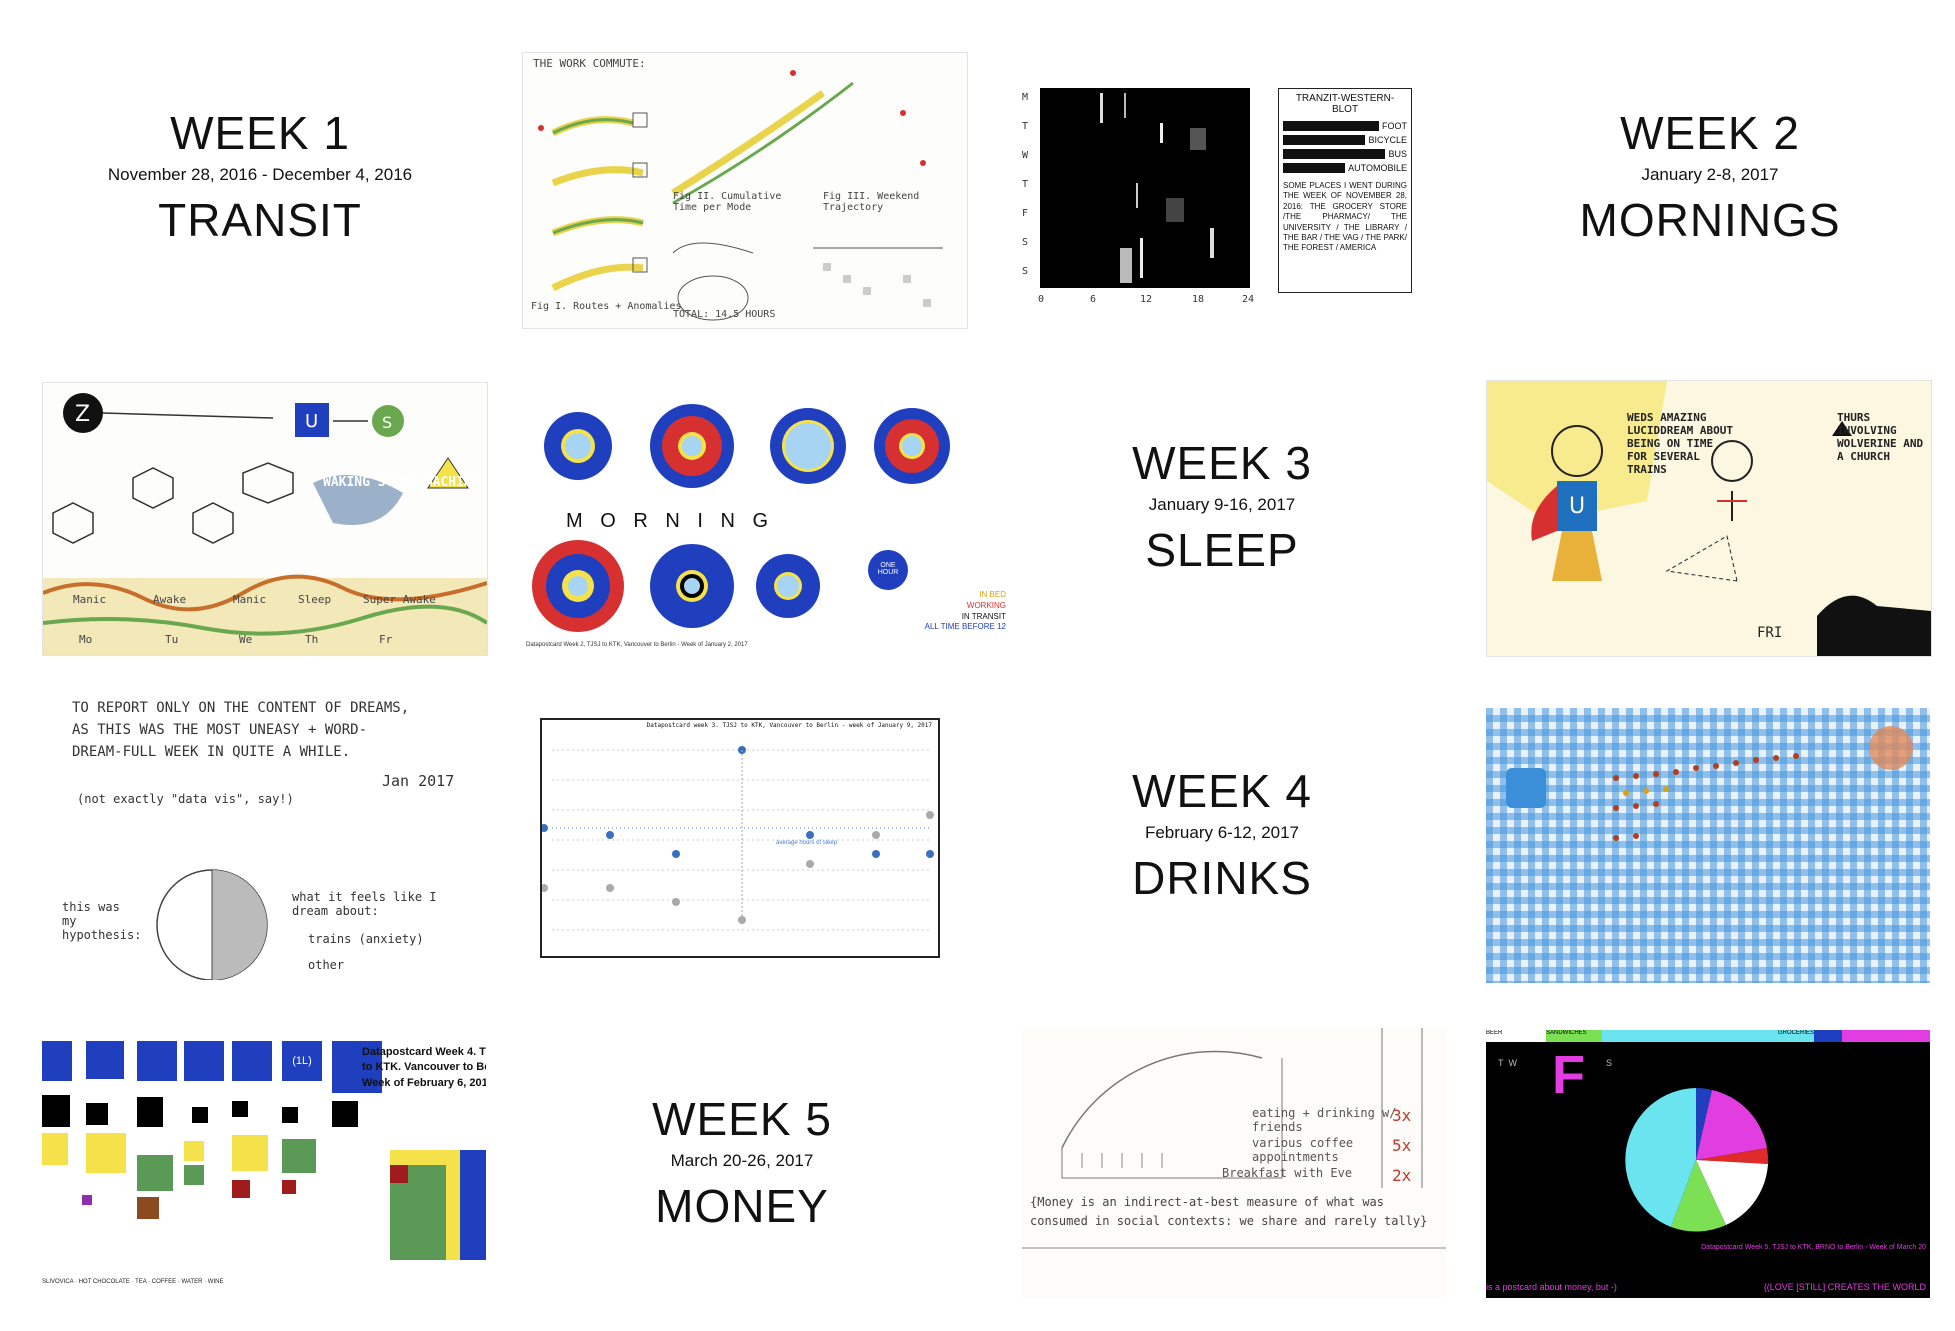 The image size is (1955, 1331). What do you see at coordinates (1708, 845) in the screenshot?
I see `drinks-gingham-card` at bounding box center [1708, 845].